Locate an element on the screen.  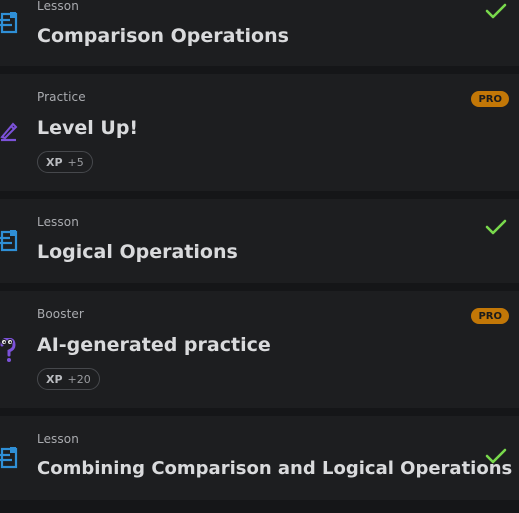
item-title: Logical Operations is located at coordinates (137, 252).